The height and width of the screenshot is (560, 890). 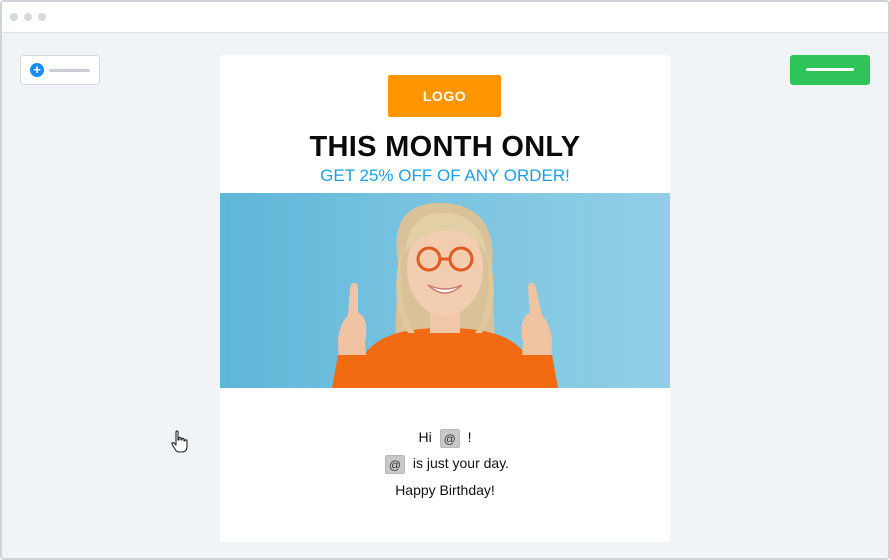 I want to click on plus-icon: +, so click(x=37, y=70).